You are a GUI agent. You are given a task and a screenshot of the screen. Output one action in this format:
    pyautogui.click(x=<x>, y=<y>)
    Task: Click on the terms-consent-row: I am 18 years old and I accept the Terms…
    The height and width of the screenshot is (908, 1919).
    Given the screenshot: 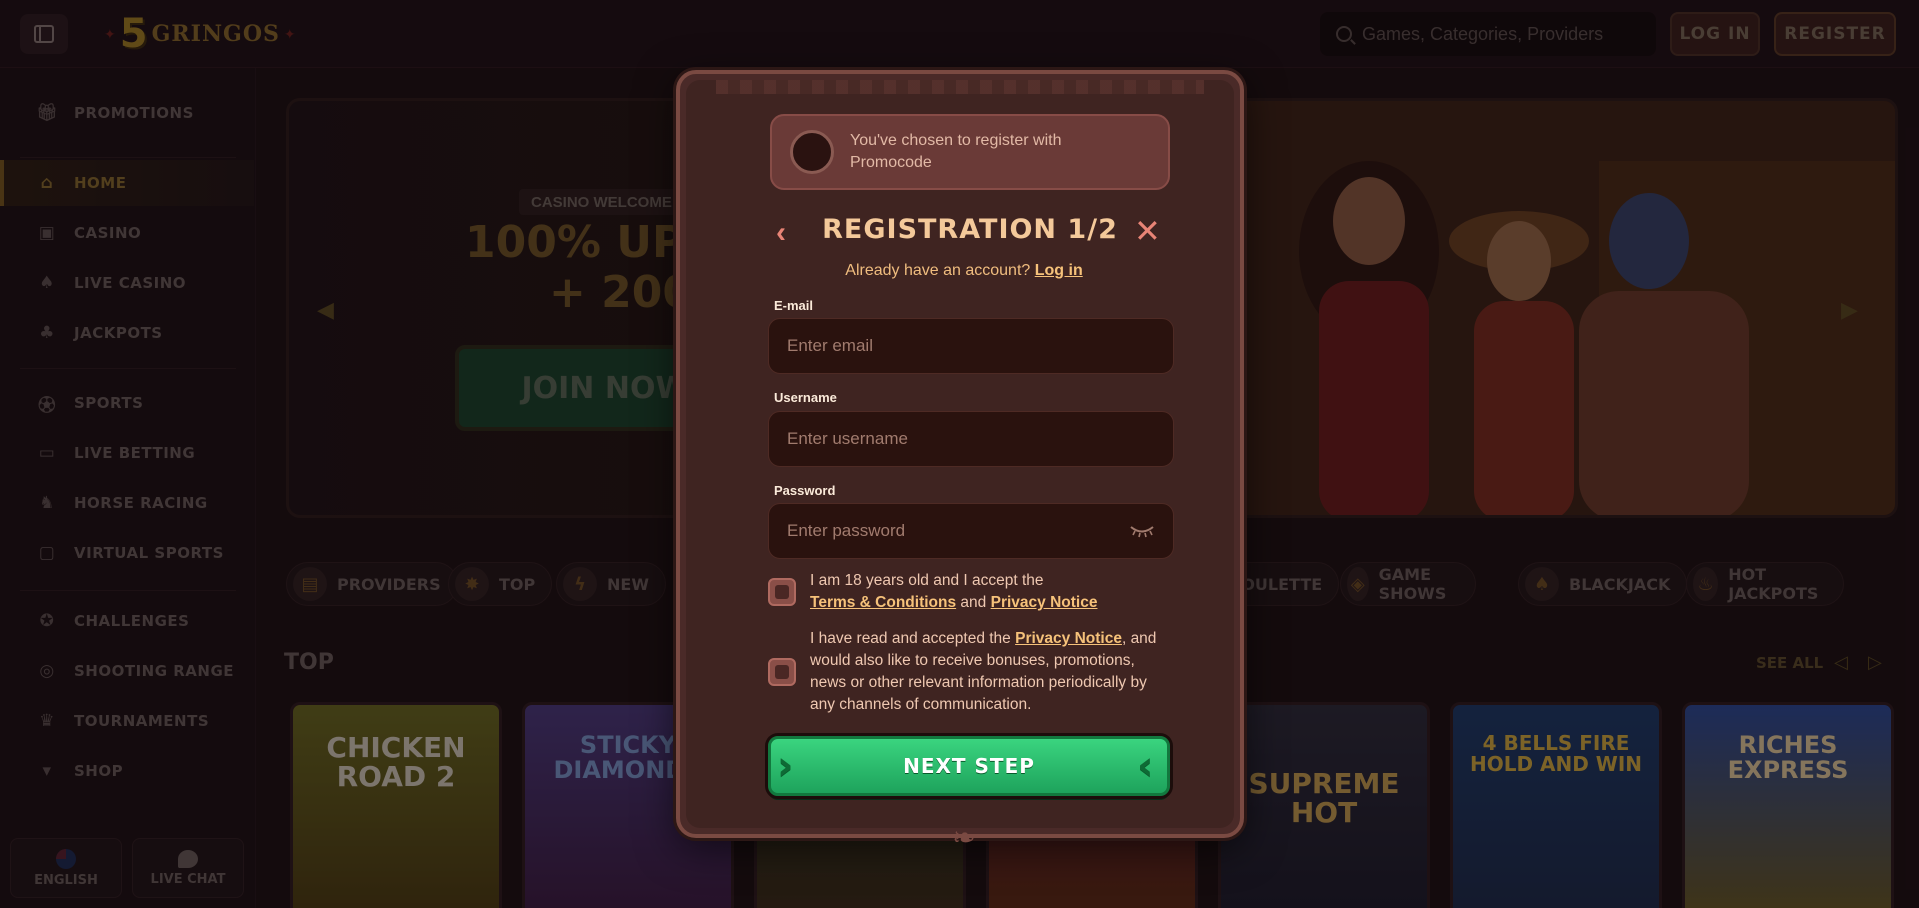 What is the action you would take?
    pyautogui.click(x=968, y=592)
    